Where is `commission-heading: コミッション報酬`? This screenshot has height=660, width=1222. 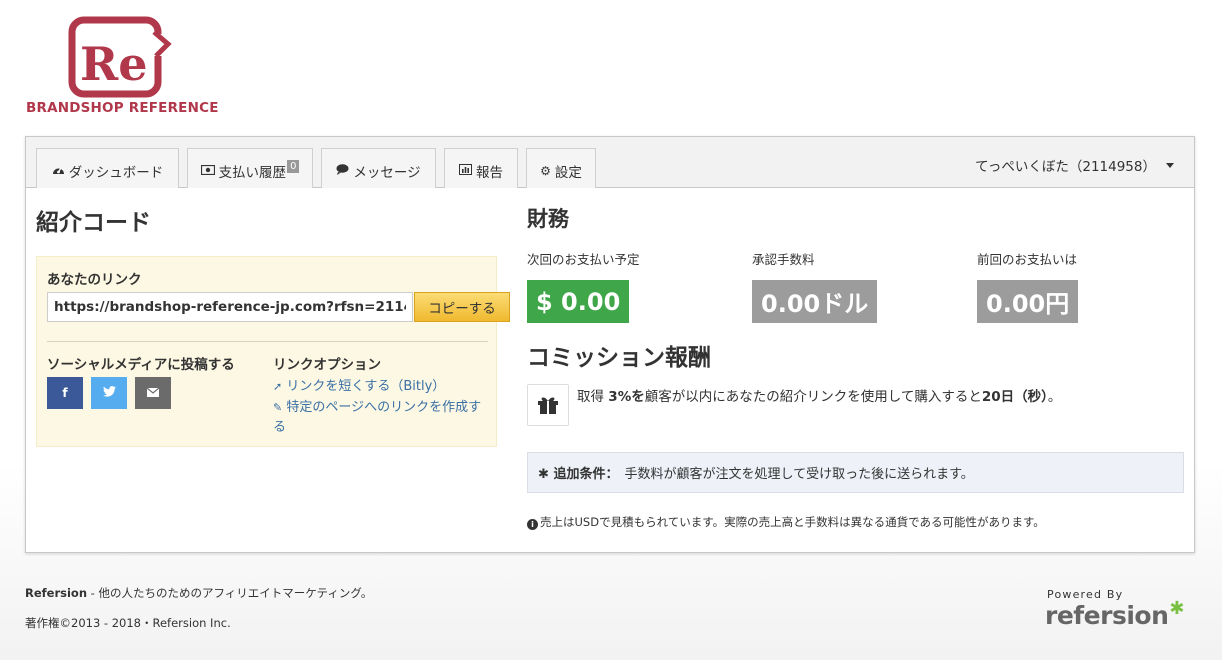 commission-heading: コミッション報酬 is located at coordinates (619, 358).